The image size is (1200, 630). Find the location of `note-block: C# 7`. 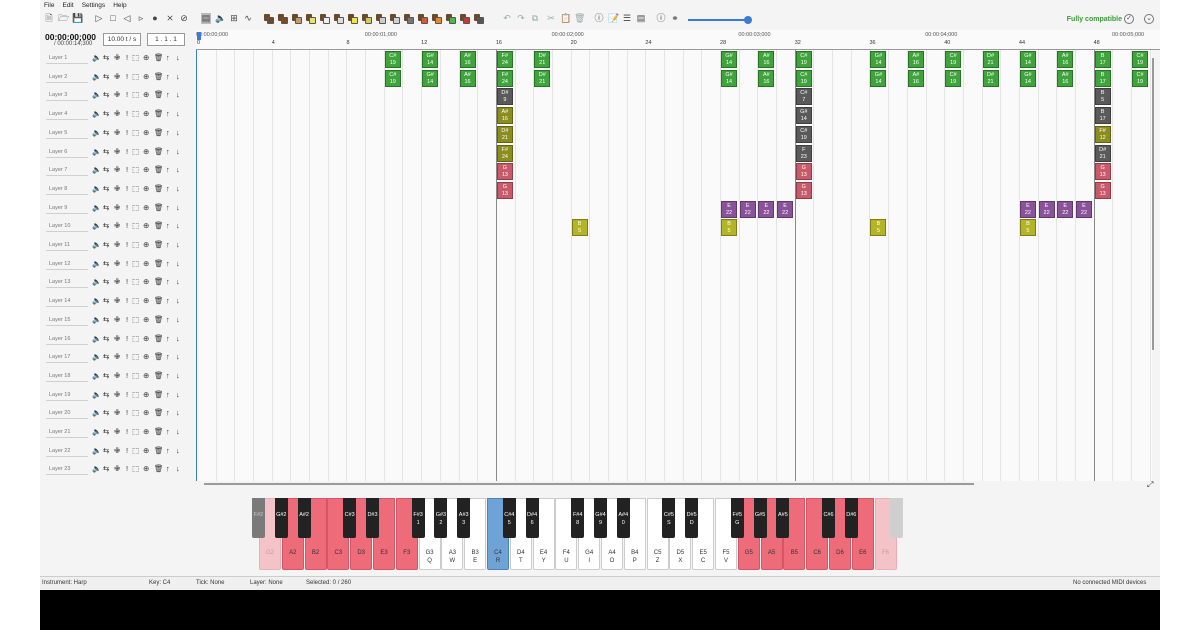

note-block: C# 7 is located at coordinates (803, 97).